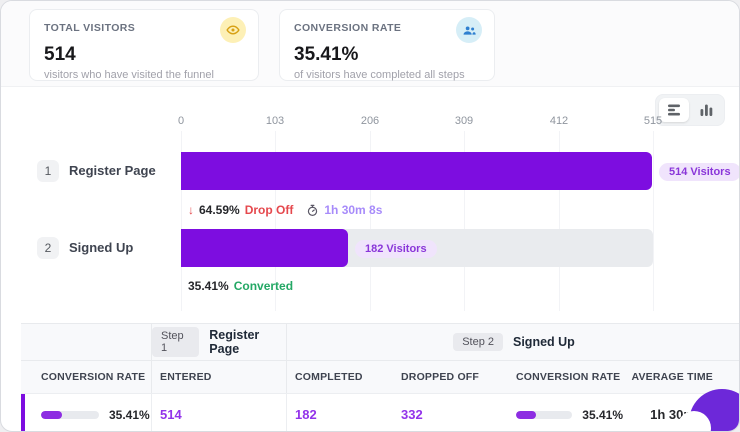  What do you see at coordinates (412, 414) in the screenshot?
I see `dropped-off-cell: 332` at bounding box center [412, 414].